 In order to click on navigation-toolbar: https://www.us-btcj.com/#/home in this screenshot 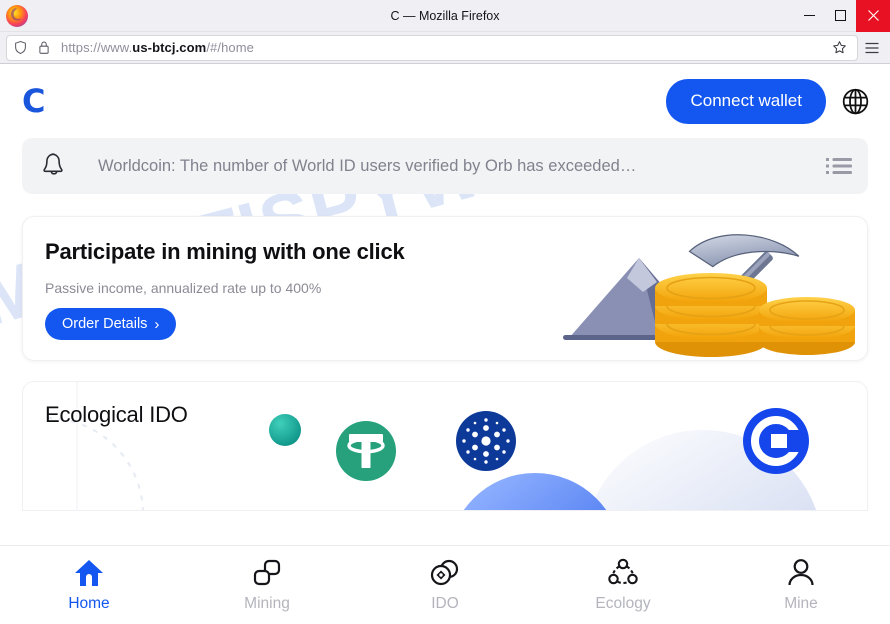, I will do `click(445, 48)`.